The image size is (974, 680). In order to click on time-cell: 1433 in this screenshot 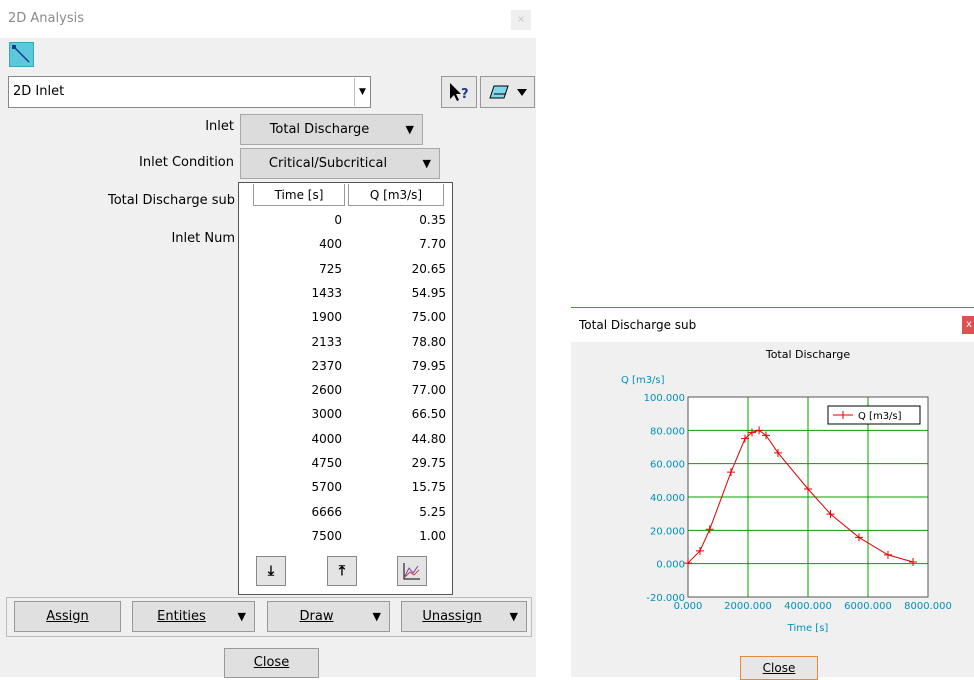, I will do `click(326, 293)`.